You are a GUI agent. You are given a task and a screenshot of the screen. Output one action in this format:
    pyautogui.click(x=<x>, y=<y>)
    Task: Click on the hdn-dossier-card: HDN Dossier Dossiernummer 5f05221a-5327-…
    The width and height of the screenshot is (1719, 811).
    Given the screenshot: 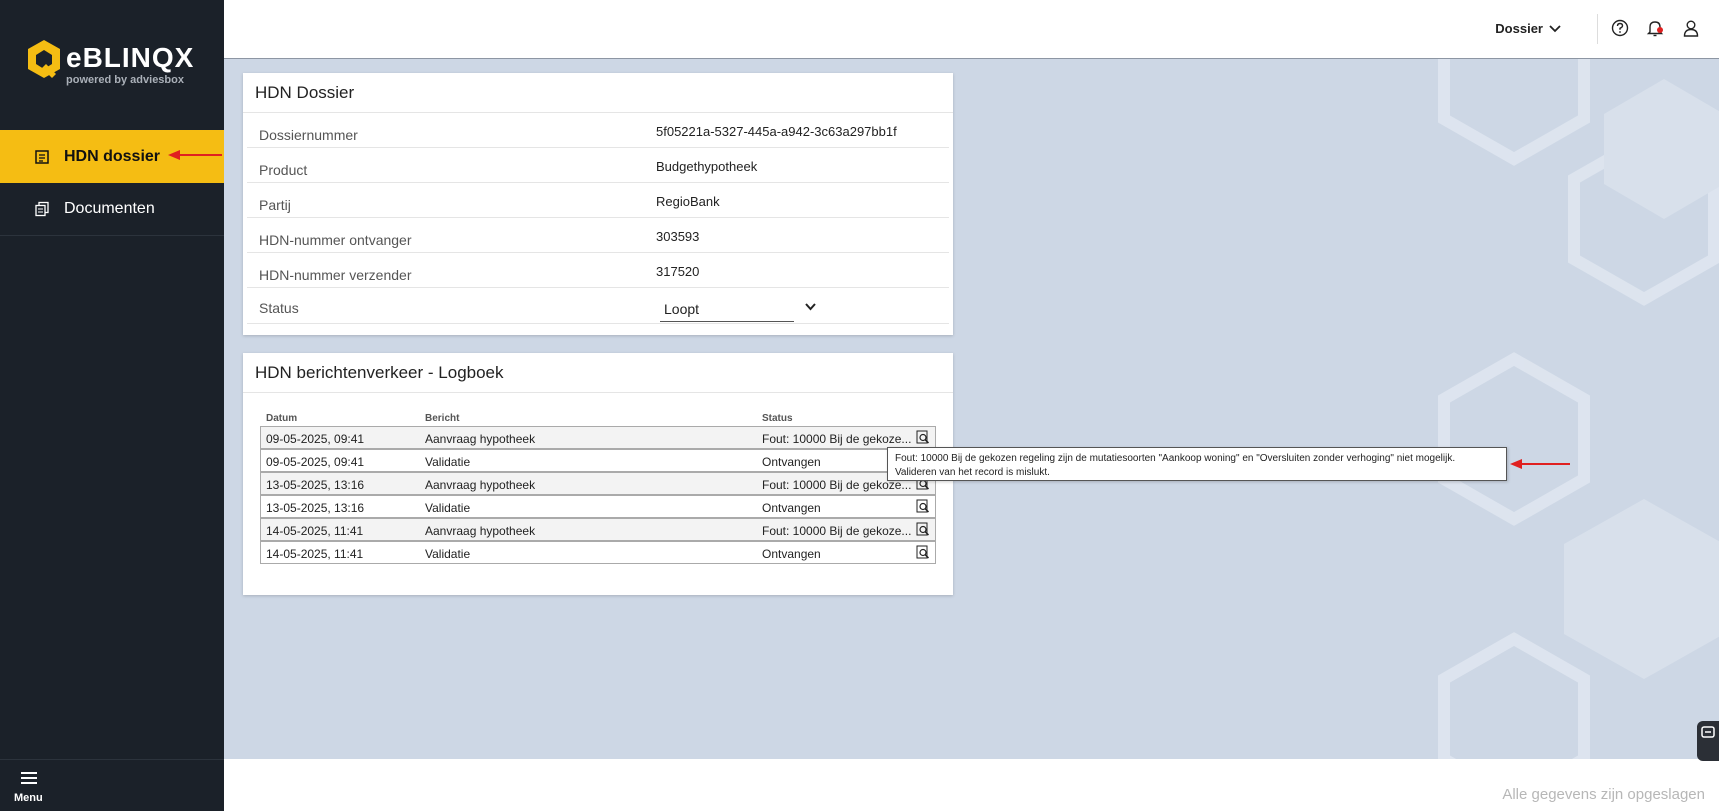 What is the action you would take?
    pyautogui.click(x=598, y=204)
    